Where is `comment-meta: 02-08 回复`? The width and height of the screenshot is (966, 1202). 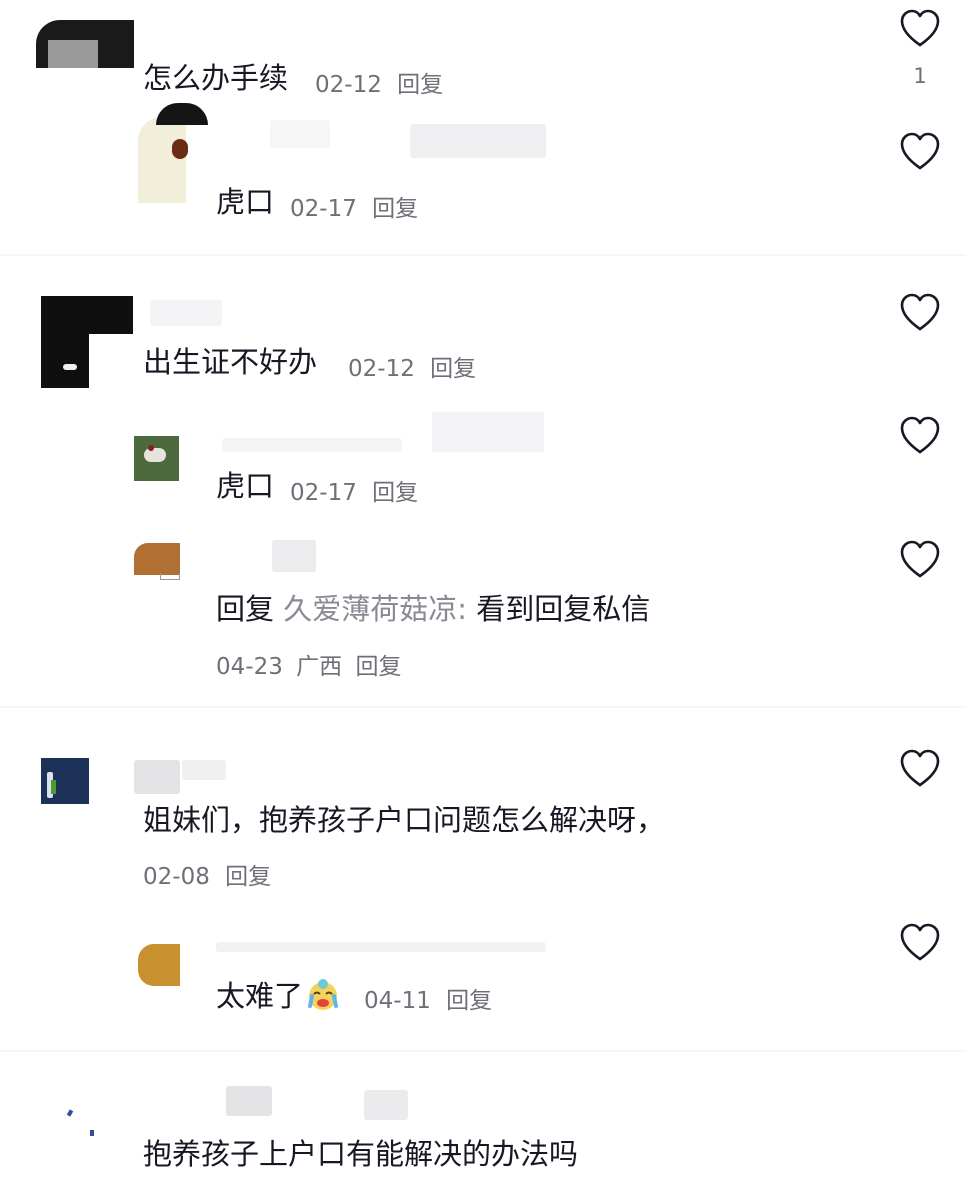 comment-meta: 02-08 回复 is located at coordinates (207, 874).